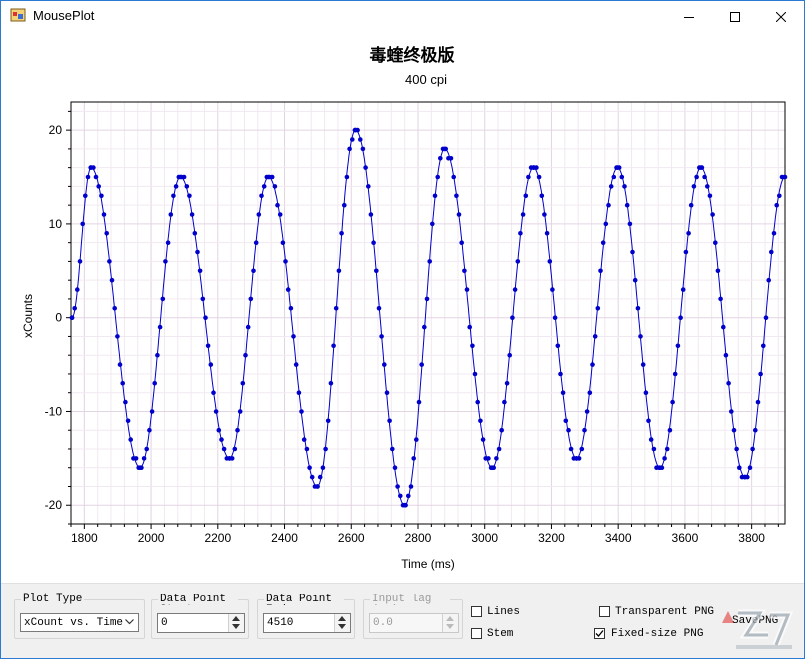 This screenshot has height=659, width=805. What do you see at coordinates (79, 622) in the screenshot?
I see `plot-type-select: xCount vs. Time` at bounding box center [79, 622].